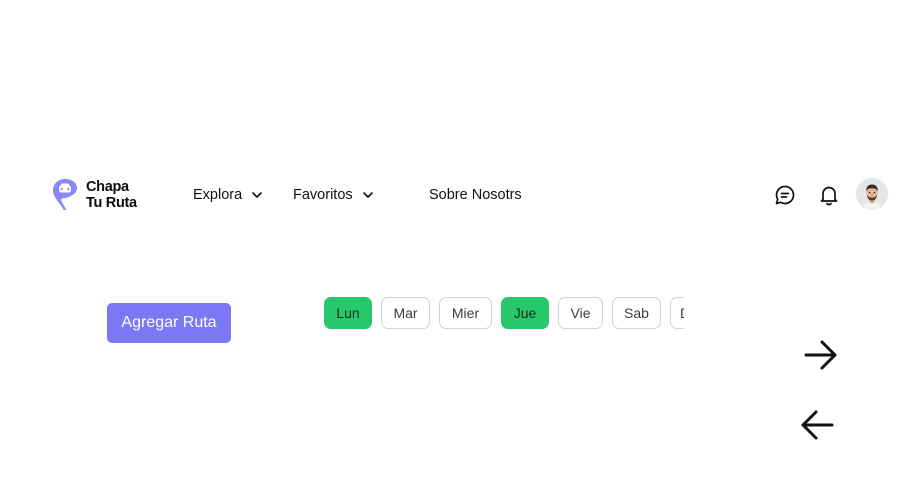  What do you see at coordinates (829, 195) in the screenshot?
I see `bell-icon` at bounding box center [829, 195].